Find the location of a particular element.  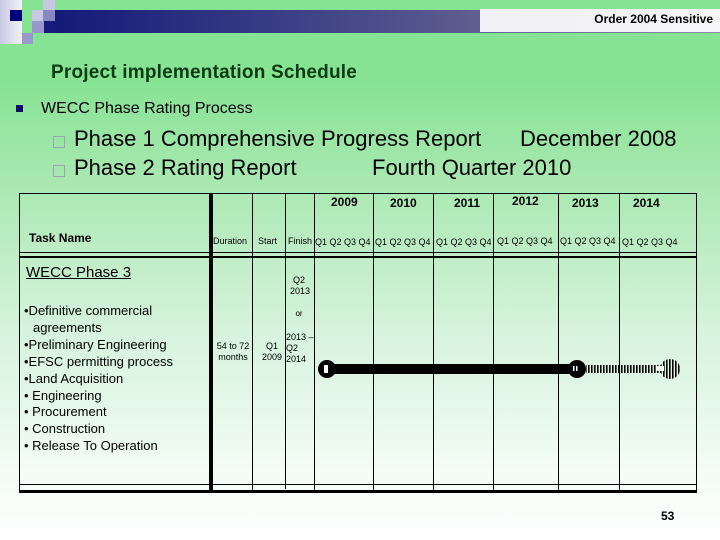

quarters-2013: Q1 Q2 Q3 Q4 is located at coordinates (588, 241).